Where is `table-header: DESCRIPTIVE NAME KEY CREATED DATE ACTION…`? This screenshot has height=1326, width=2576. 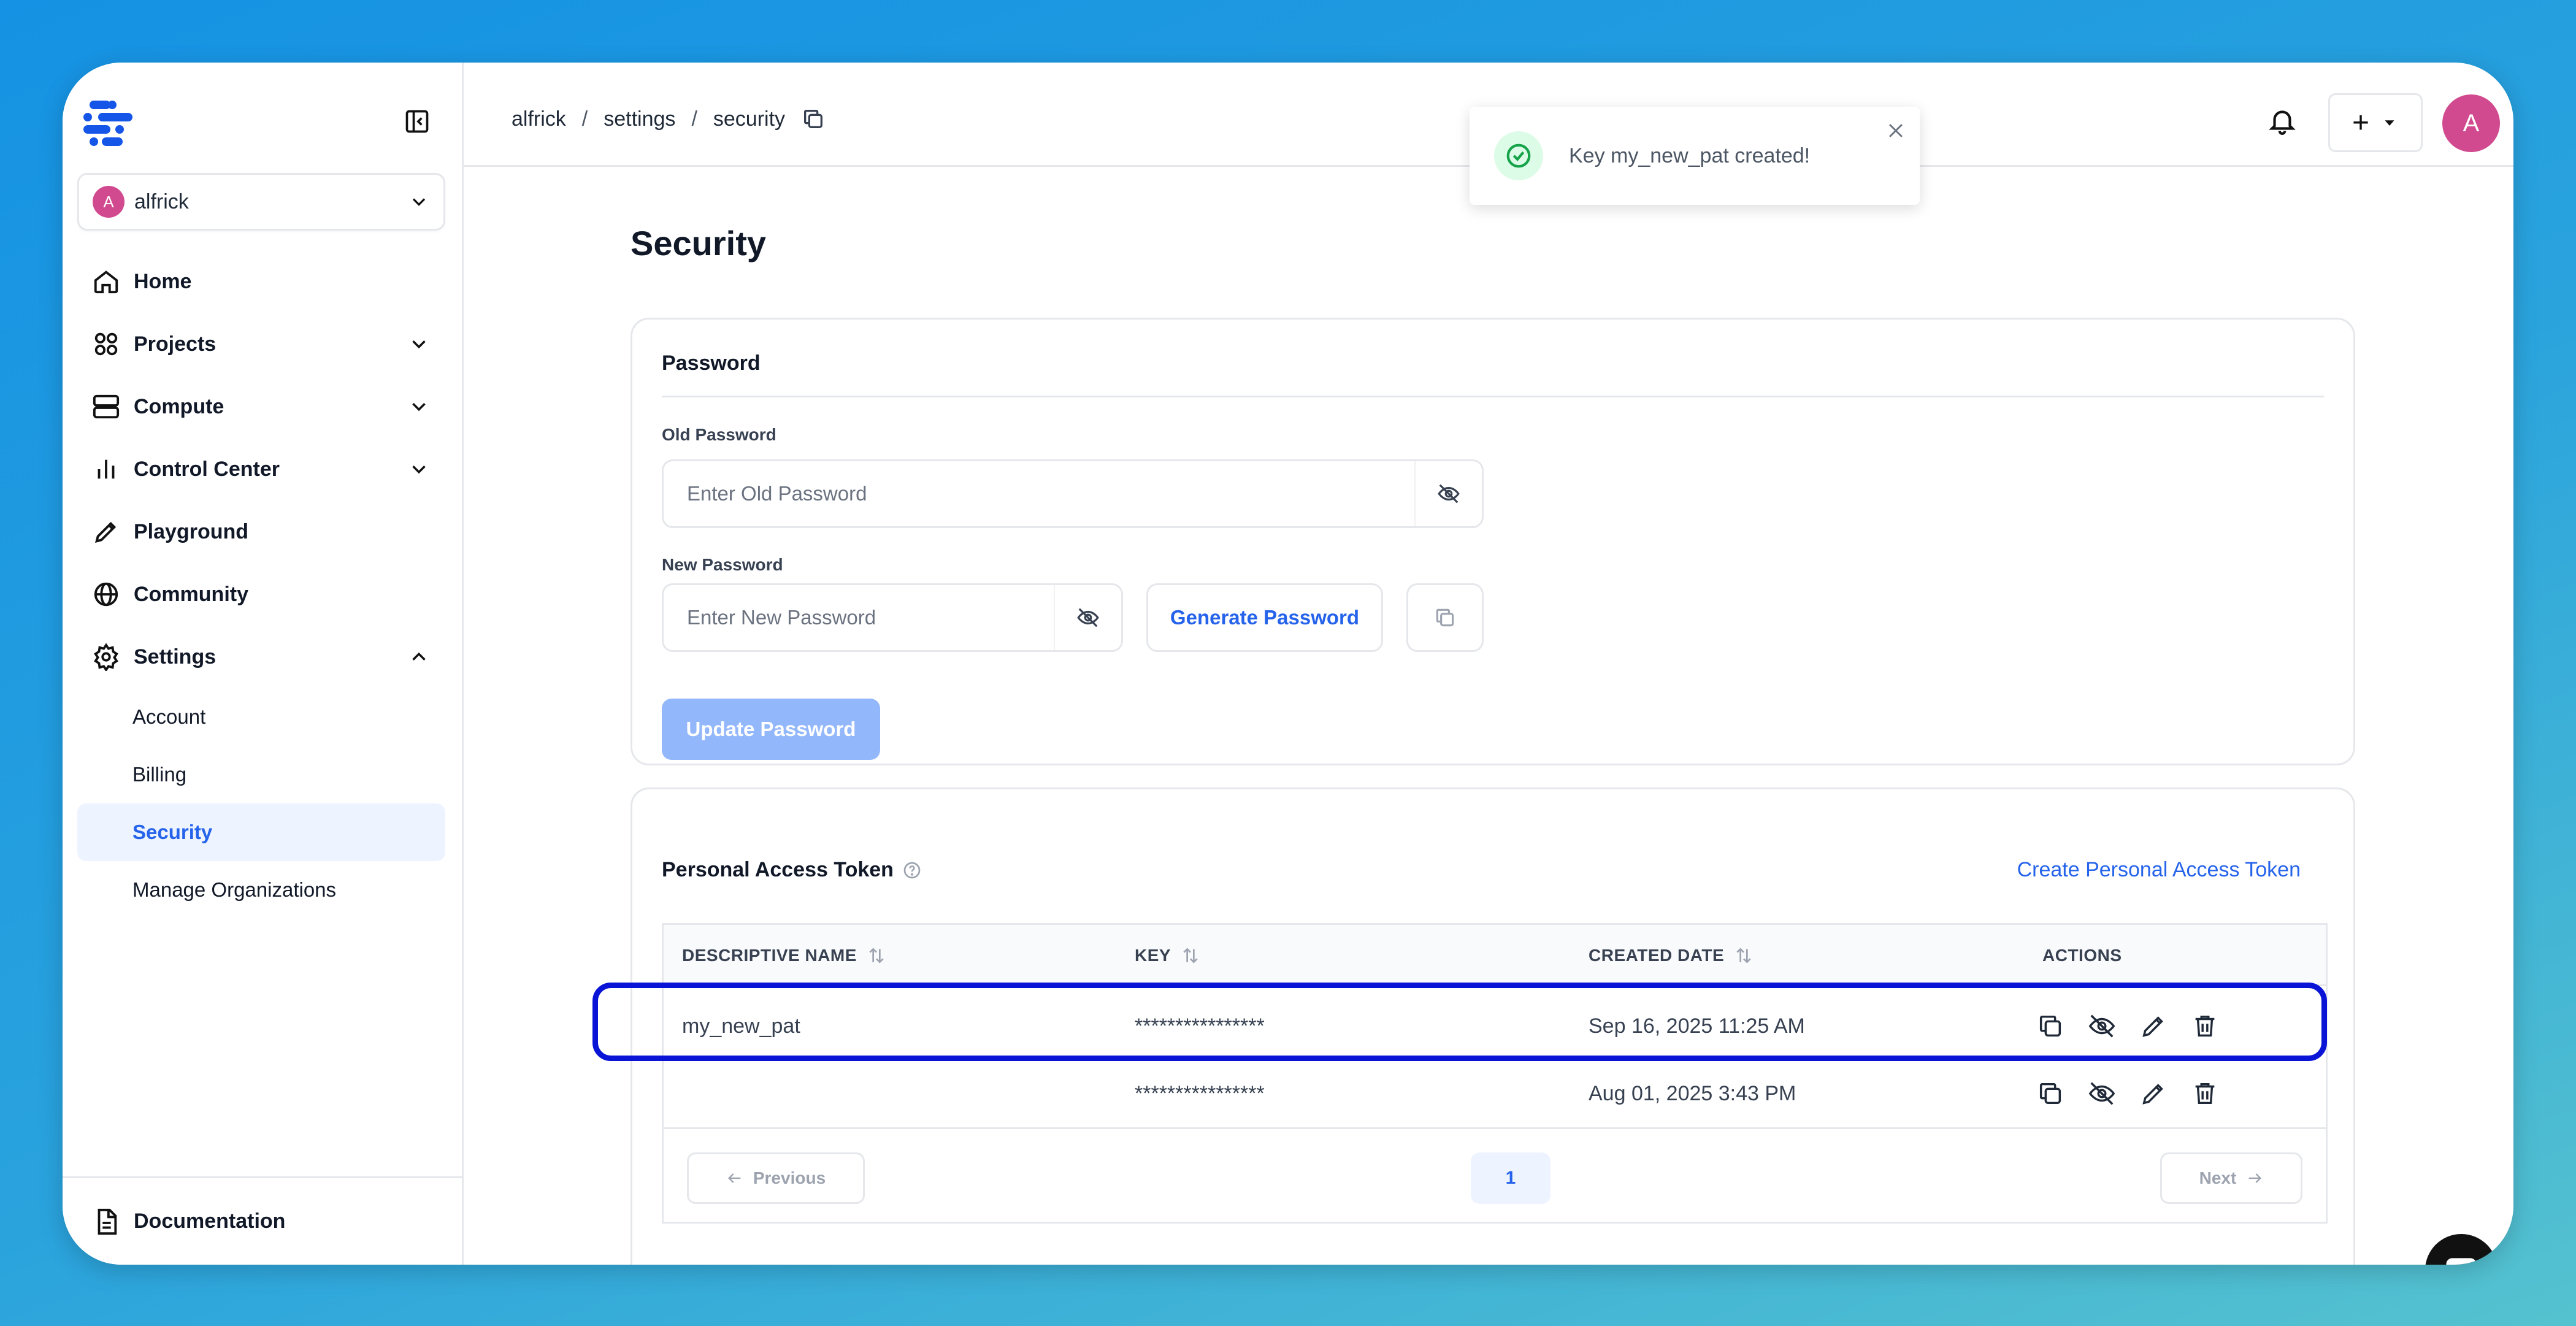
table-header: DESCRIPTIVE NAME KEY CREATED DATE ACTION… is located at coordinates (1495, 956).